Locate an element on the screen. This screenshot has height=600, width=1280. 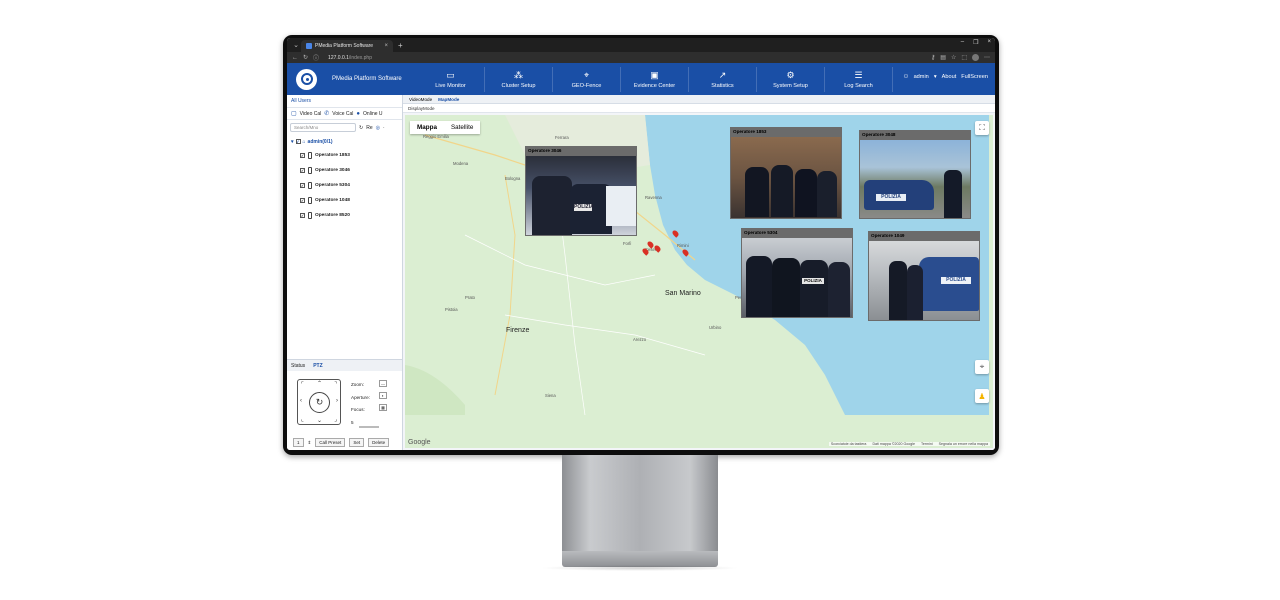
ptz-center-button: ↻ is located at coordinates (319, 402).